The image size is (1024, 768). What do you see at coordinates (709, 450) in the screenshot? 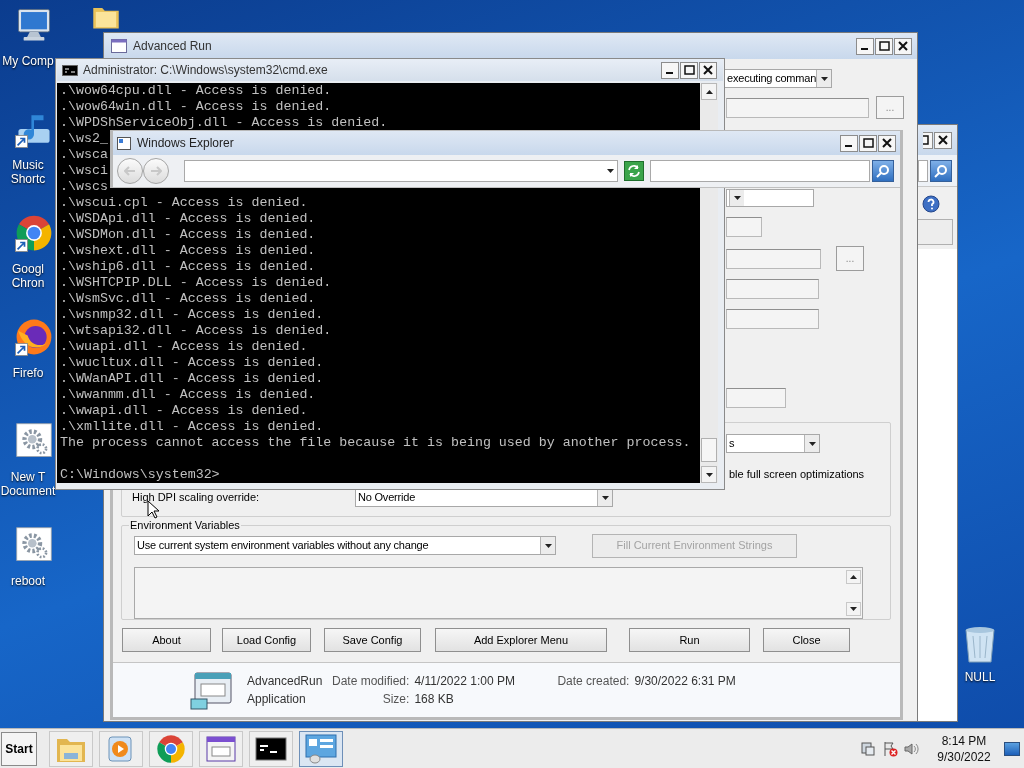
I see `scroll-thumb` at bounding box center [709, 450].